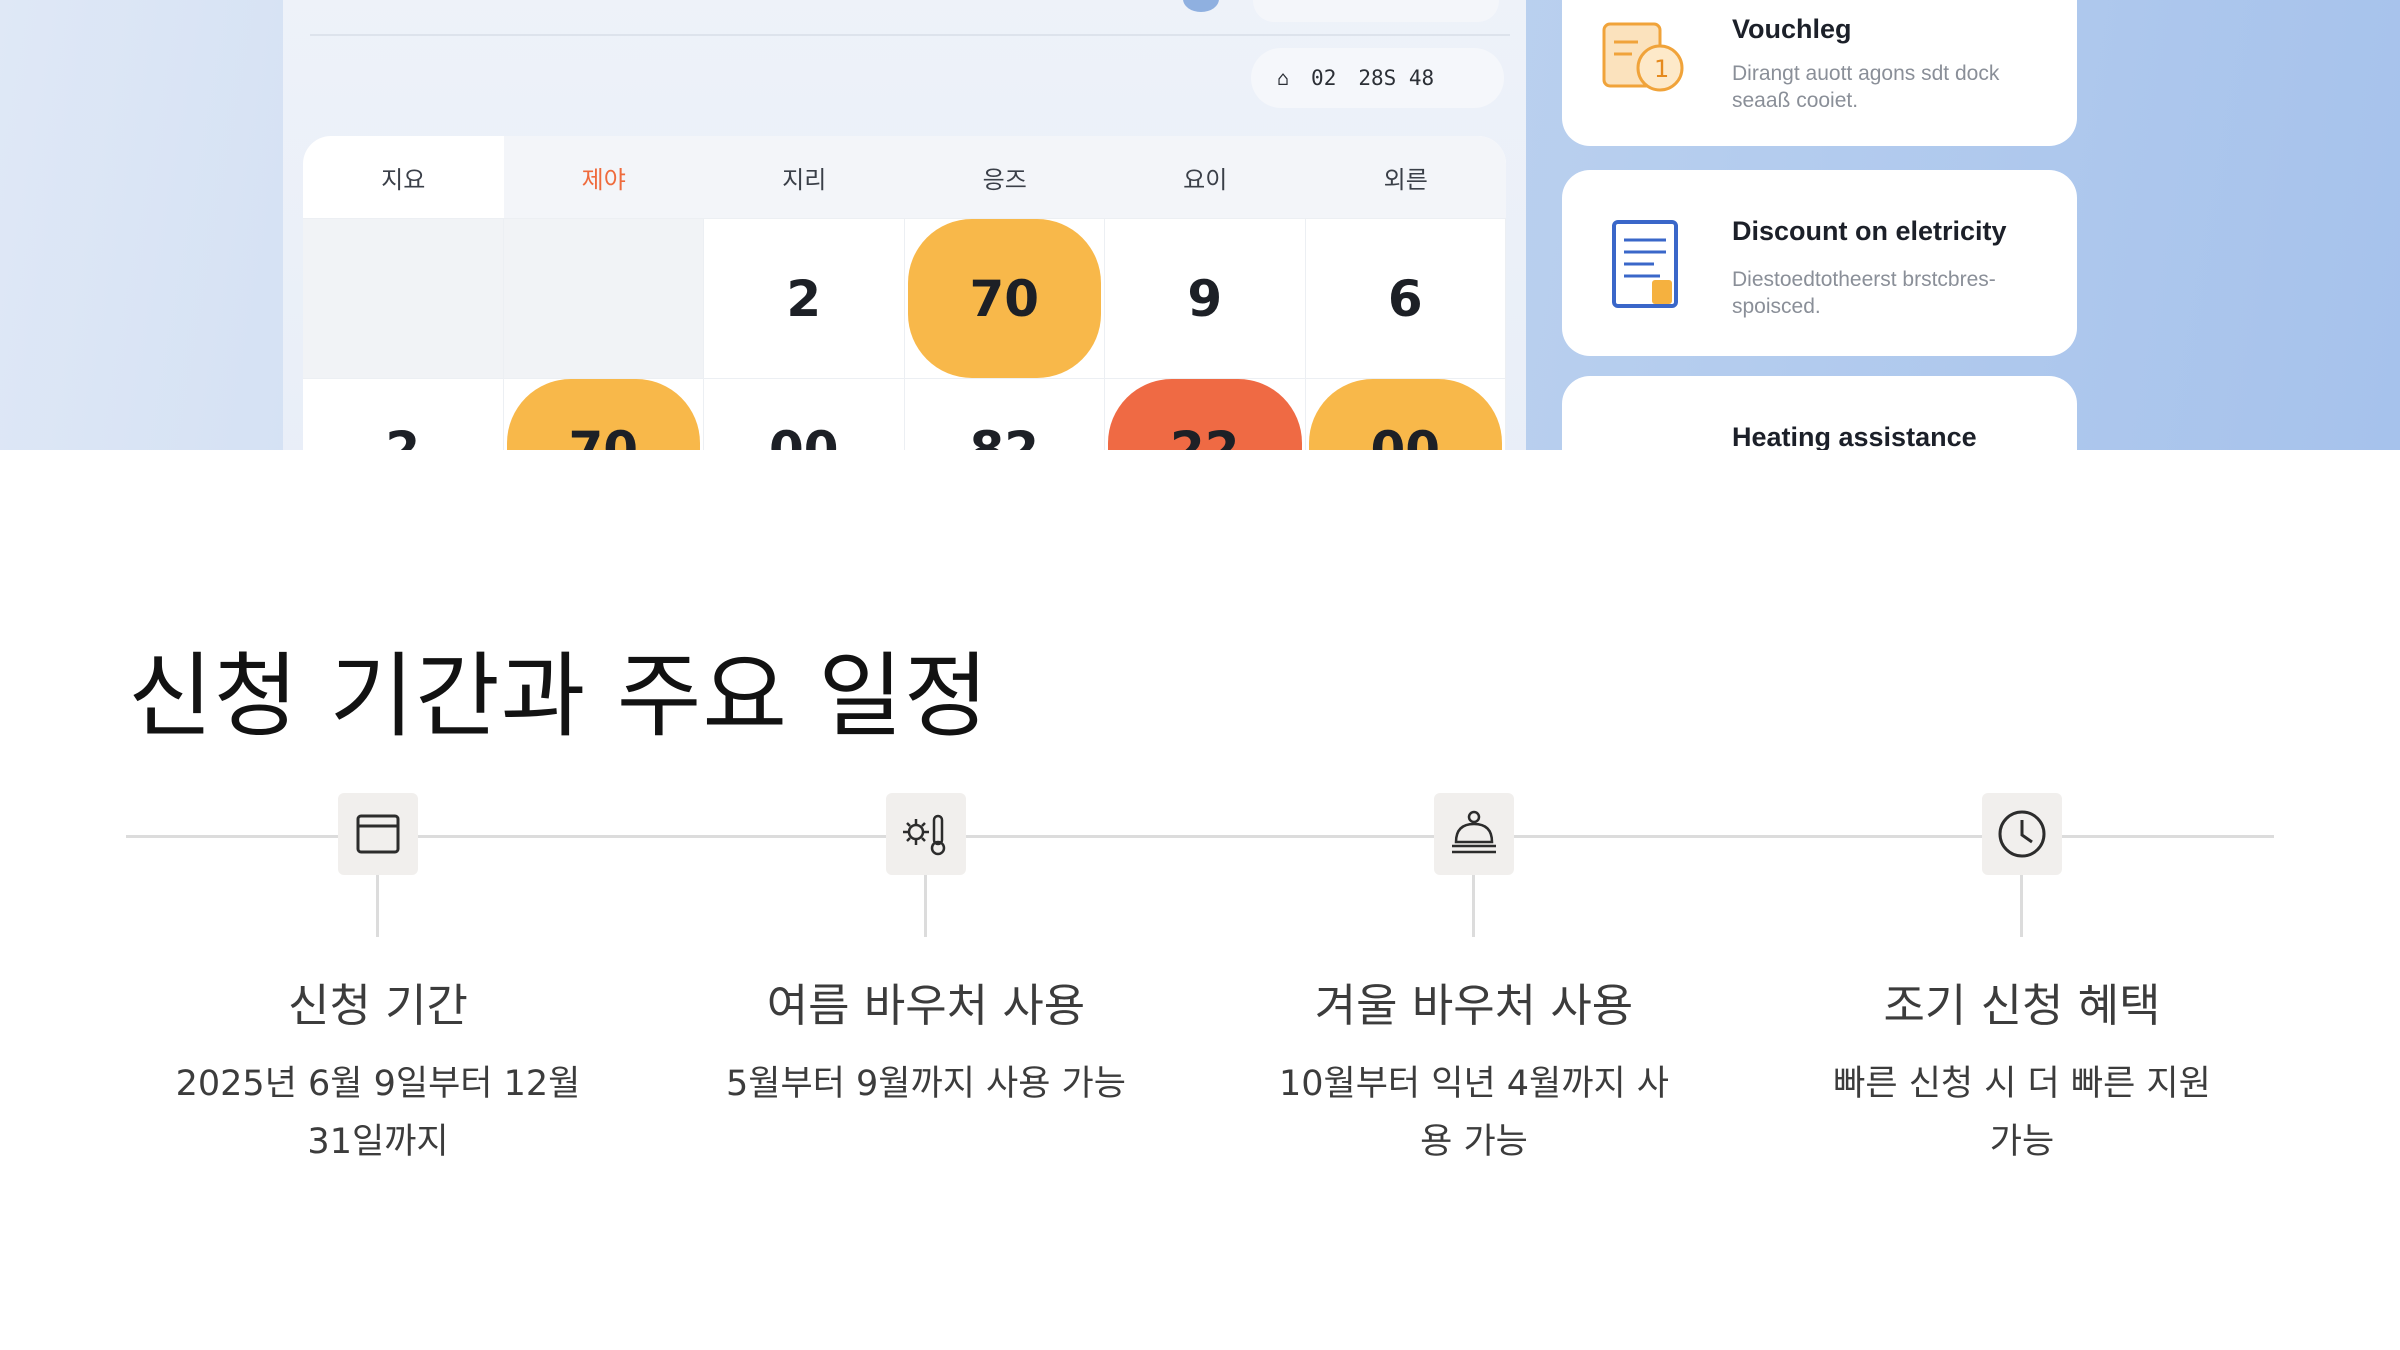 The image size is (2400, 1350). What do you see at coordinates (1283, 78) in the screenshot?
I see `home-icon: ⌂` at bounding box center [1283, 78].